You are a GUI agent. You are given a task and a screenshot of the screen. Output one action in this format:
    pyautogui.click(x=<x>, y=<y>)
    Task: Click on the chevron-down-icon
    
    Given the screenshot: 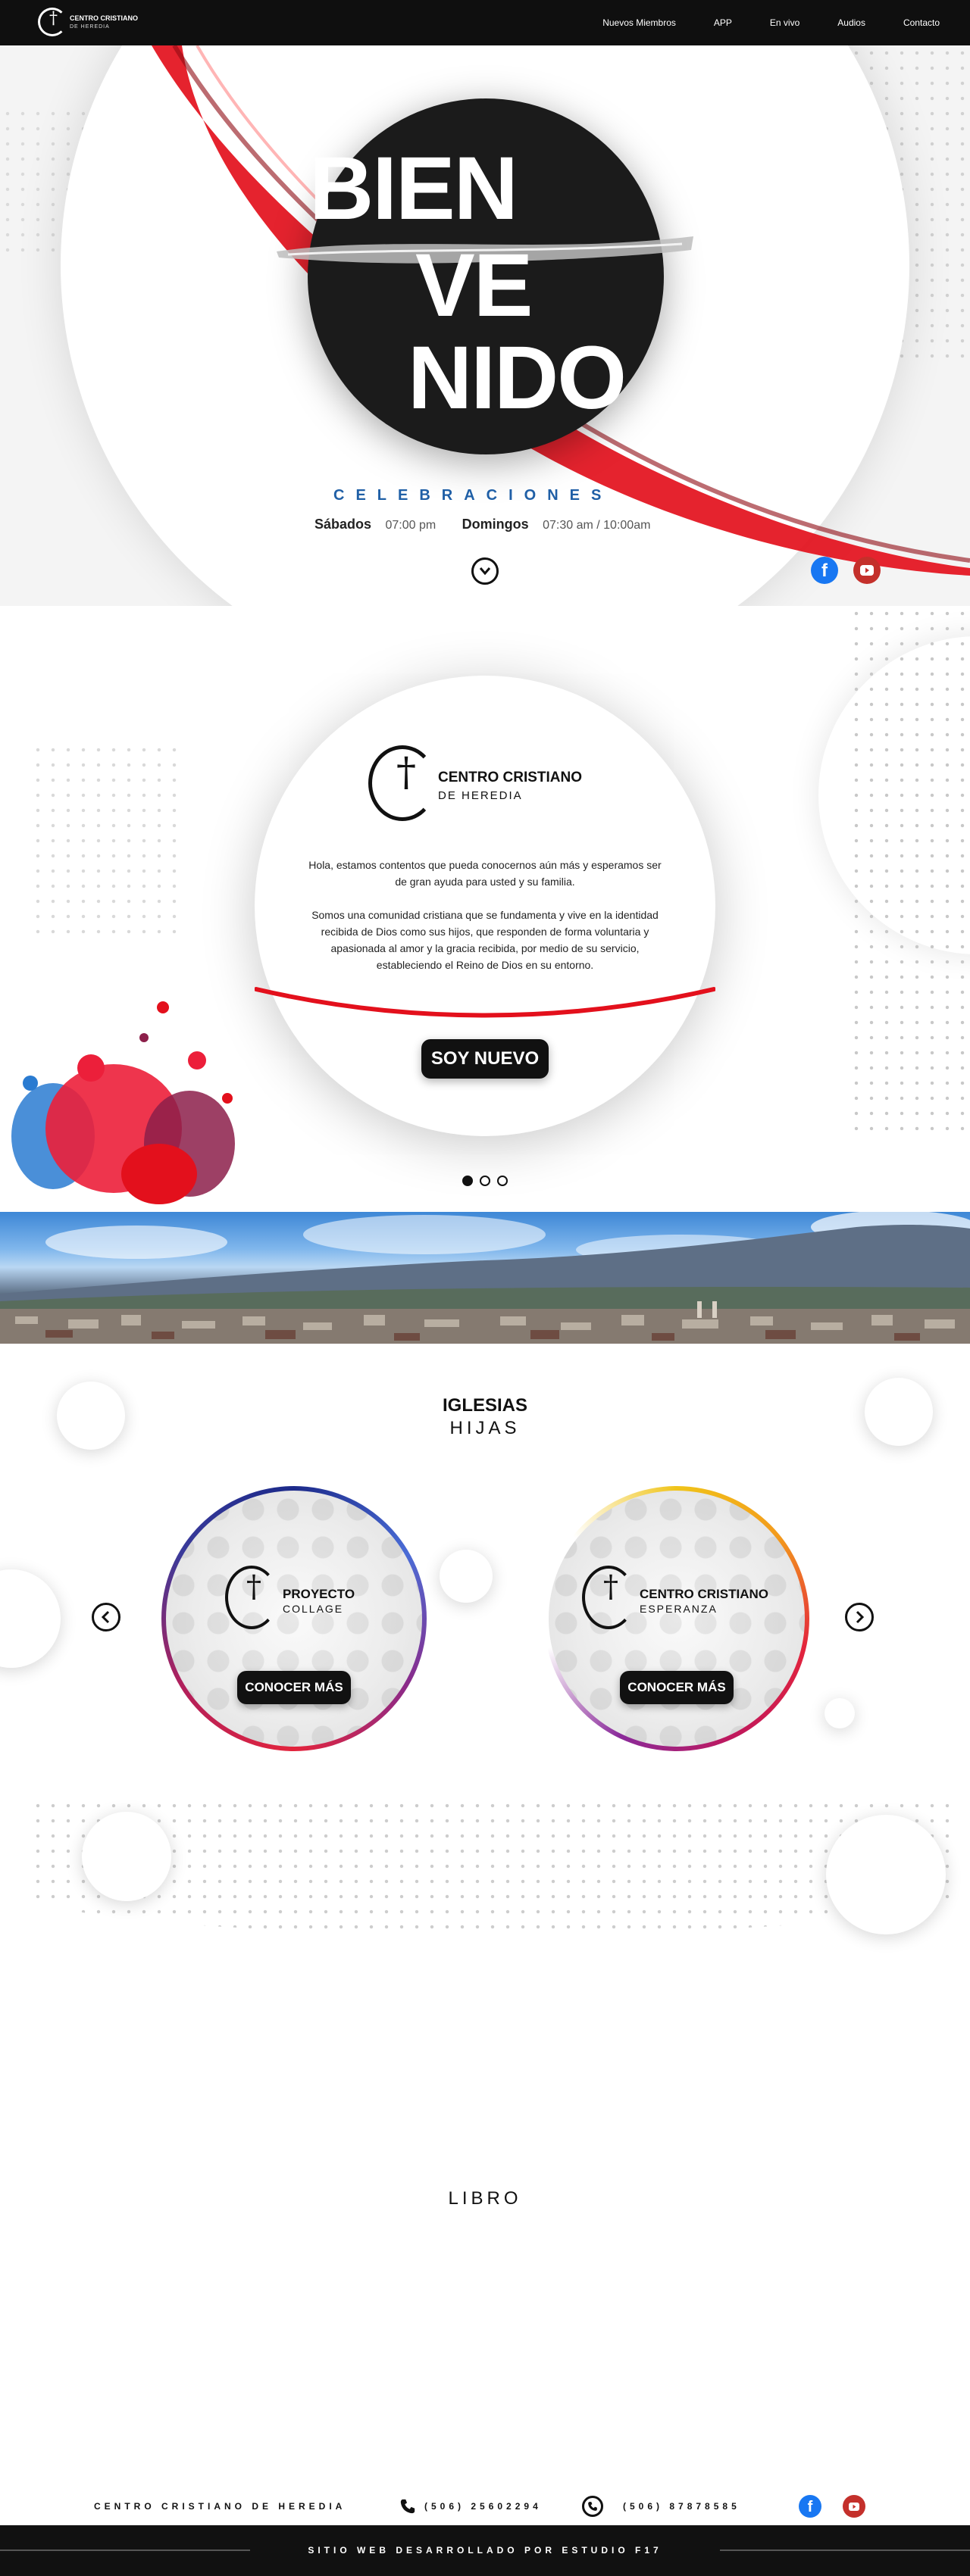 What is the action you would take?
    pyautogui.click(x=485, y=572)
    